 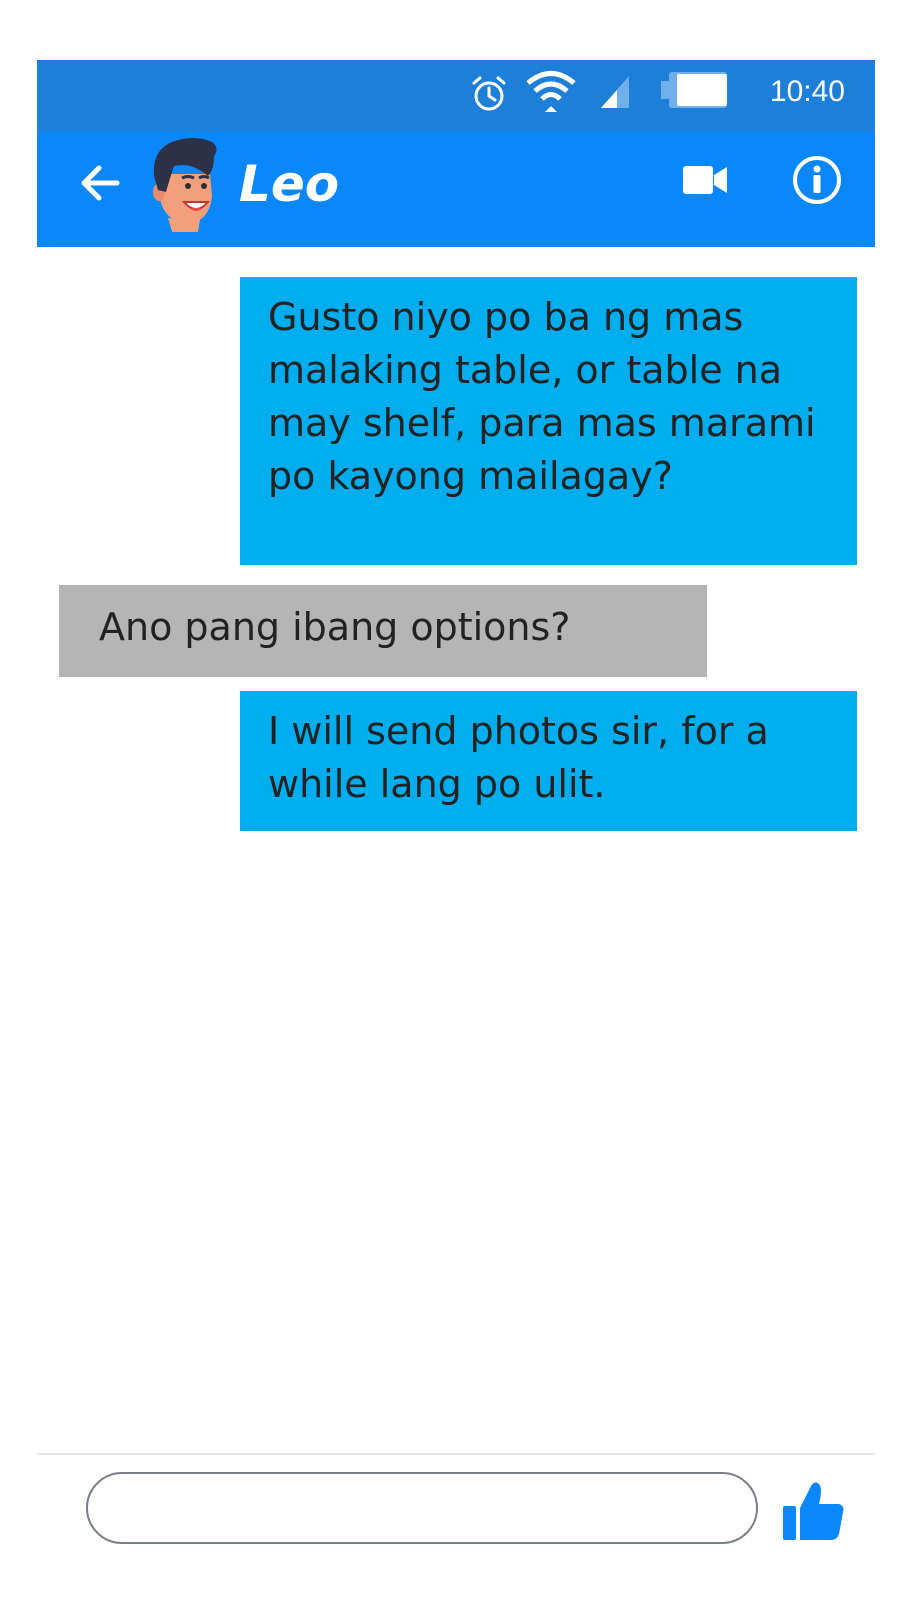 I want to click on contact-name: Leo, so click(x=289, y=184).